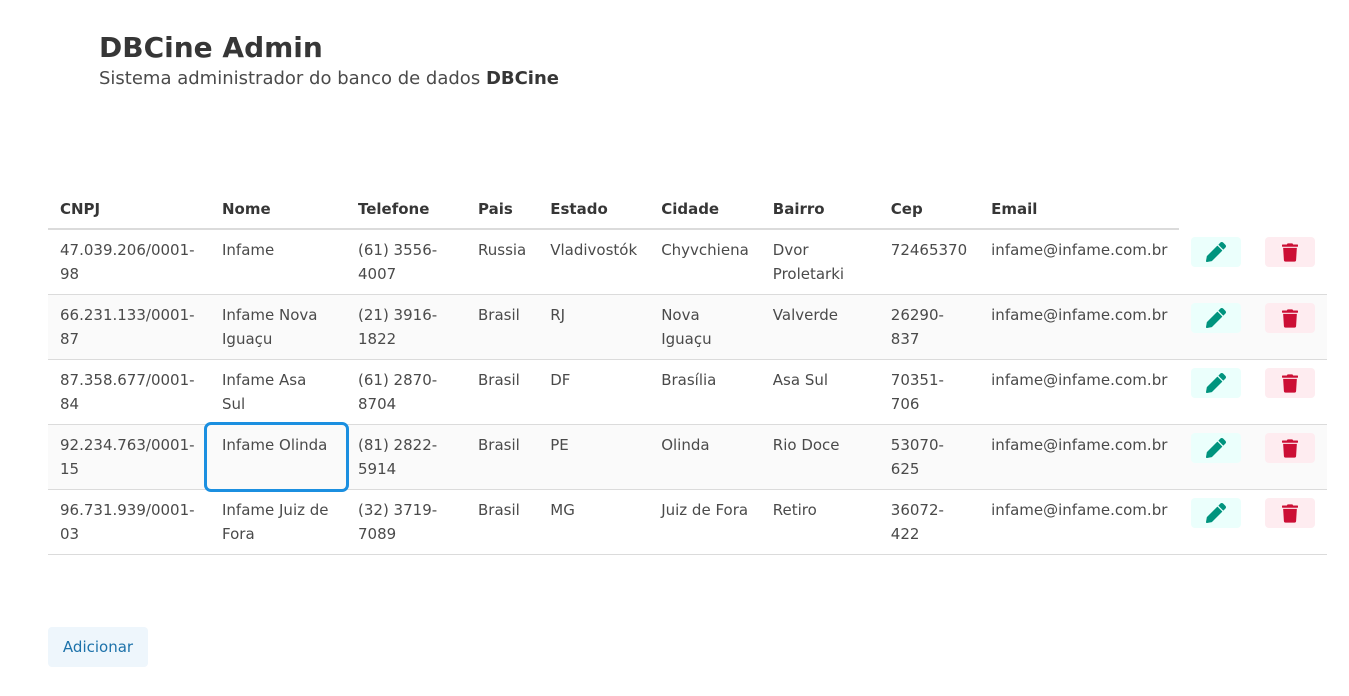  What do you see at coordinates (594, 262) in the screenshot?
I see `cell-estado: Vladivostók` at bounding box center [594, 262].